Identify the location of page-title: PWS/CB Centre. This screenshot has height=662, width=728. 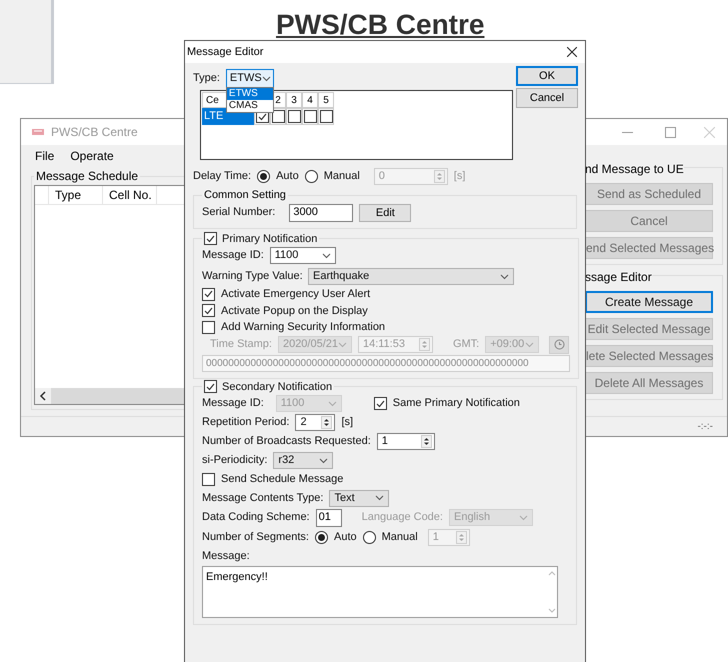
(380, 25).